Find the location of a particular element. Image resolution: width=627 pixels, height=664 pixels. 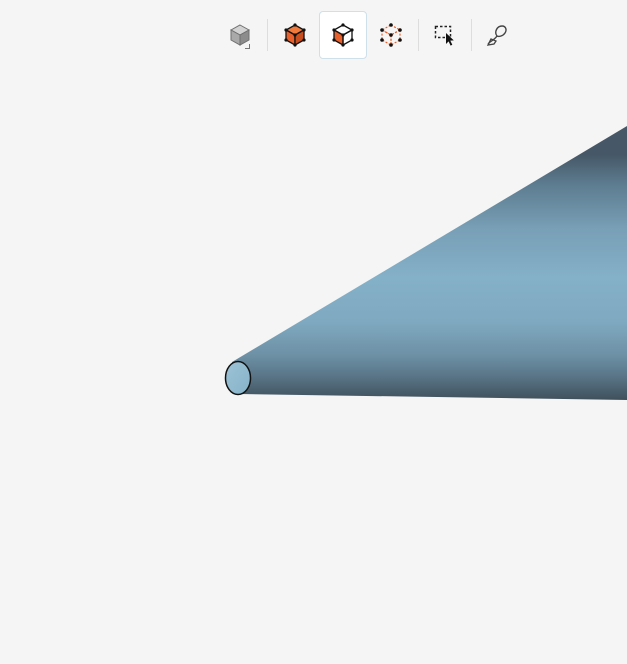

box-select-icon is located at coordinates (444, 35).